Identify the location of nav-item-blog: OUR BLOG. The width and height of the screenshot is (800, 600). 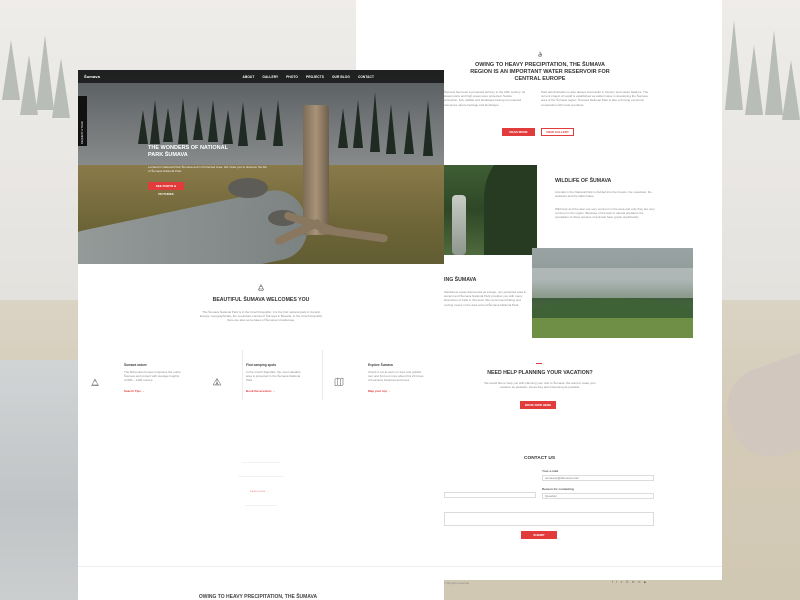
(341, 77).